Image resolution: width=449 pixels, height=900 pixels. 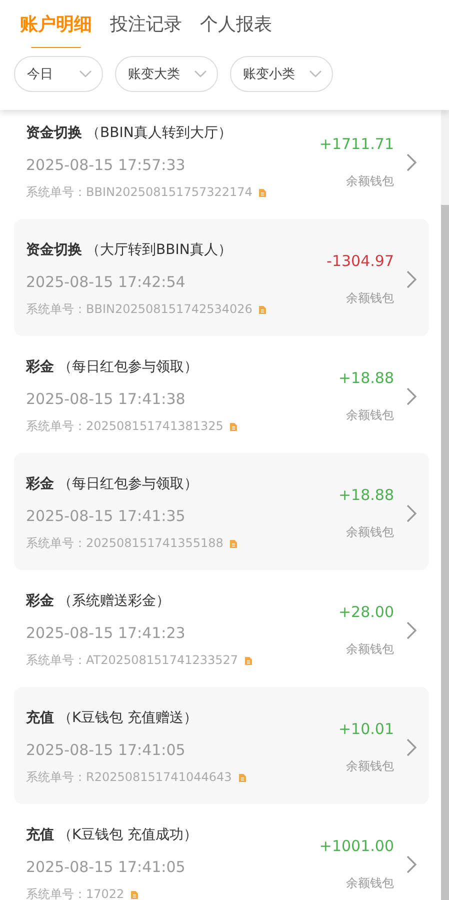 I want to click on tab: 个人报表, so click(x=236, y=25).